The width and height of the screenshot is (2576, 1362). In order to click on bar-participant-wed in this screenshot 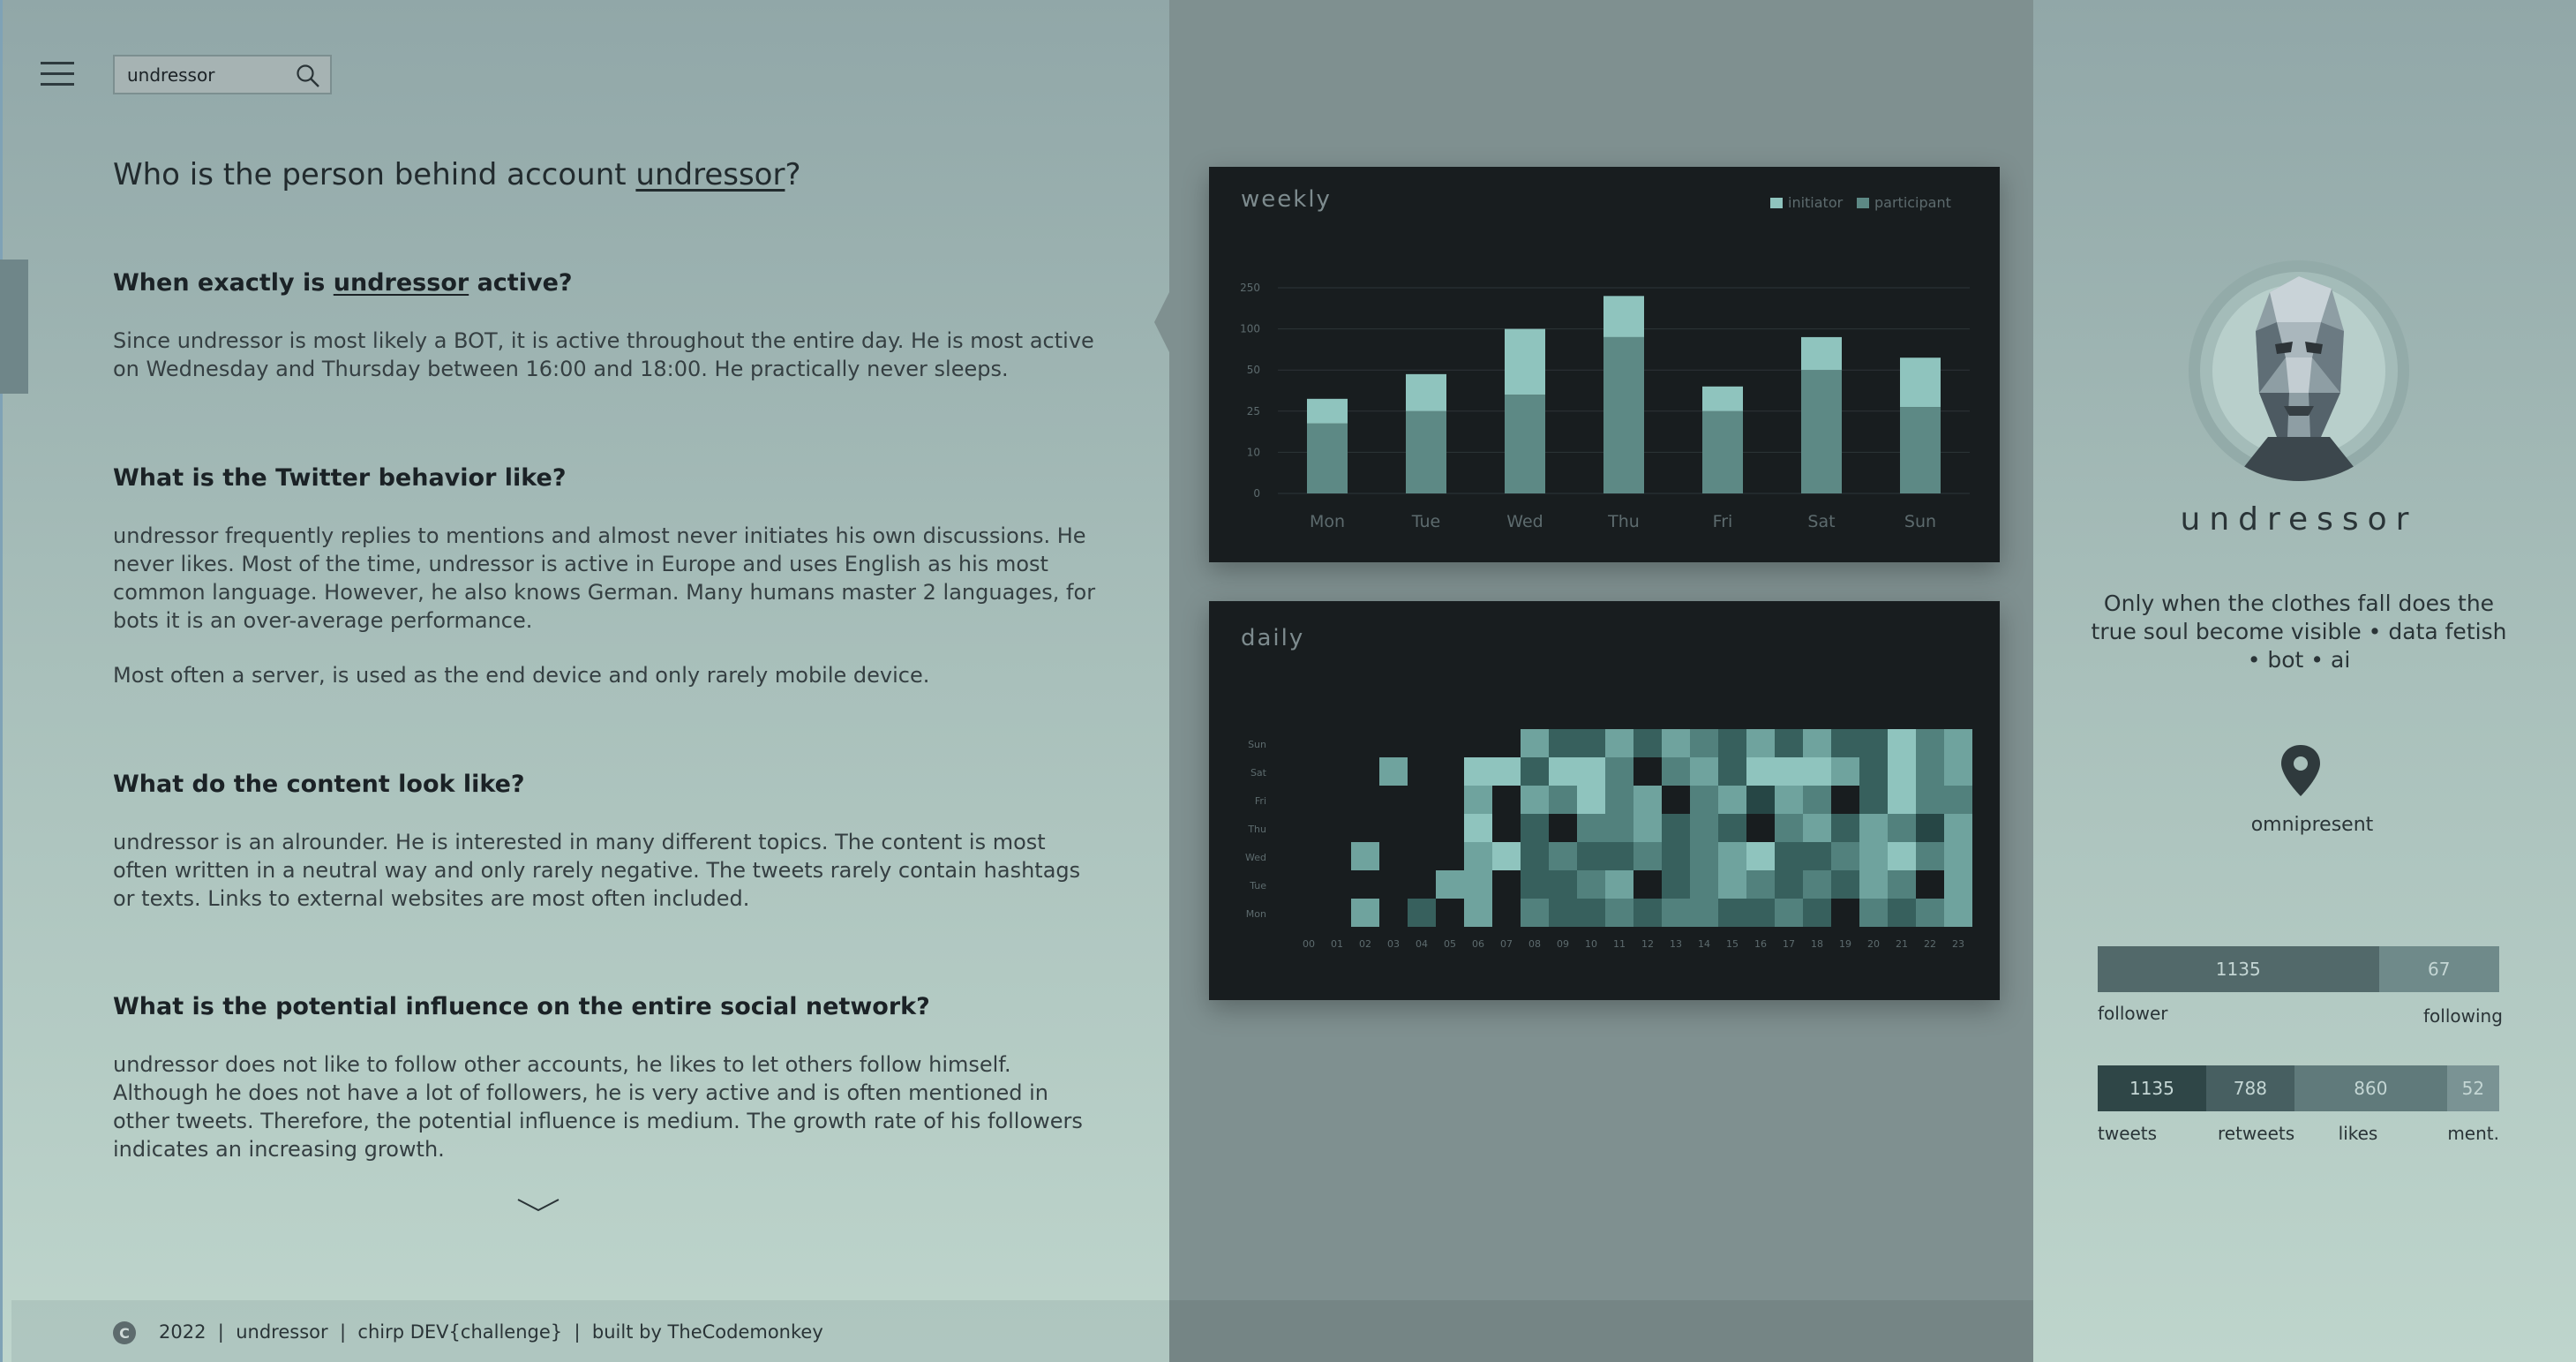, I will do `click(1525, 444)`.